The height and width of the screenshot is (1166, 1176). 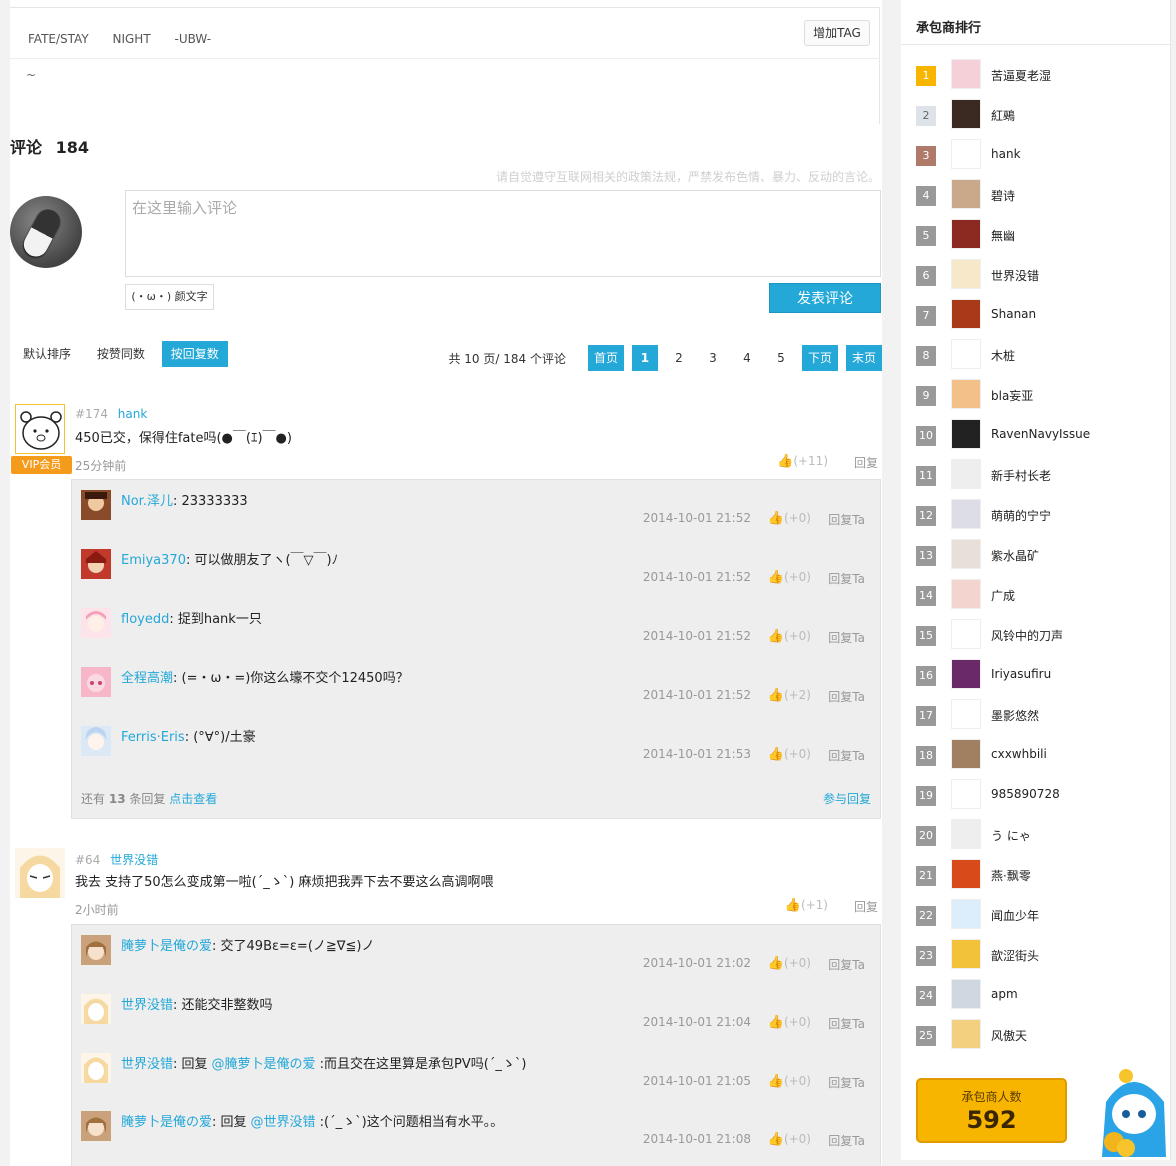 I want to click on next-page-button: 下页, so click(x=819, y=358).